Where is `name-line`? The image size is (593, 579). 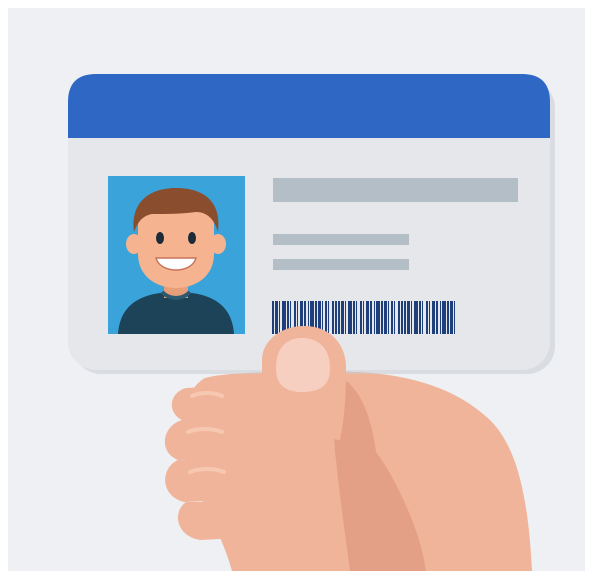 name-line is located at coordinates (395, 190).